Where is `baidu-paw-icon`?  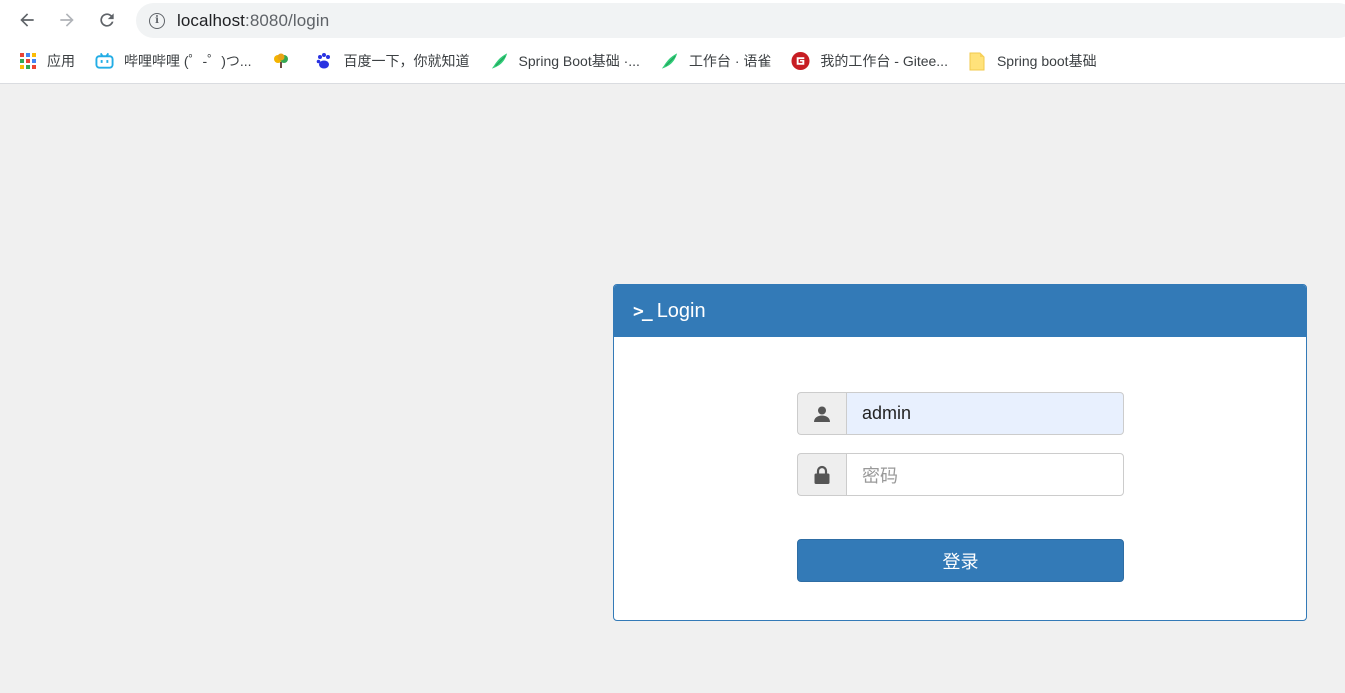 baidu-paw-icon is located at coordinates (324, 61).